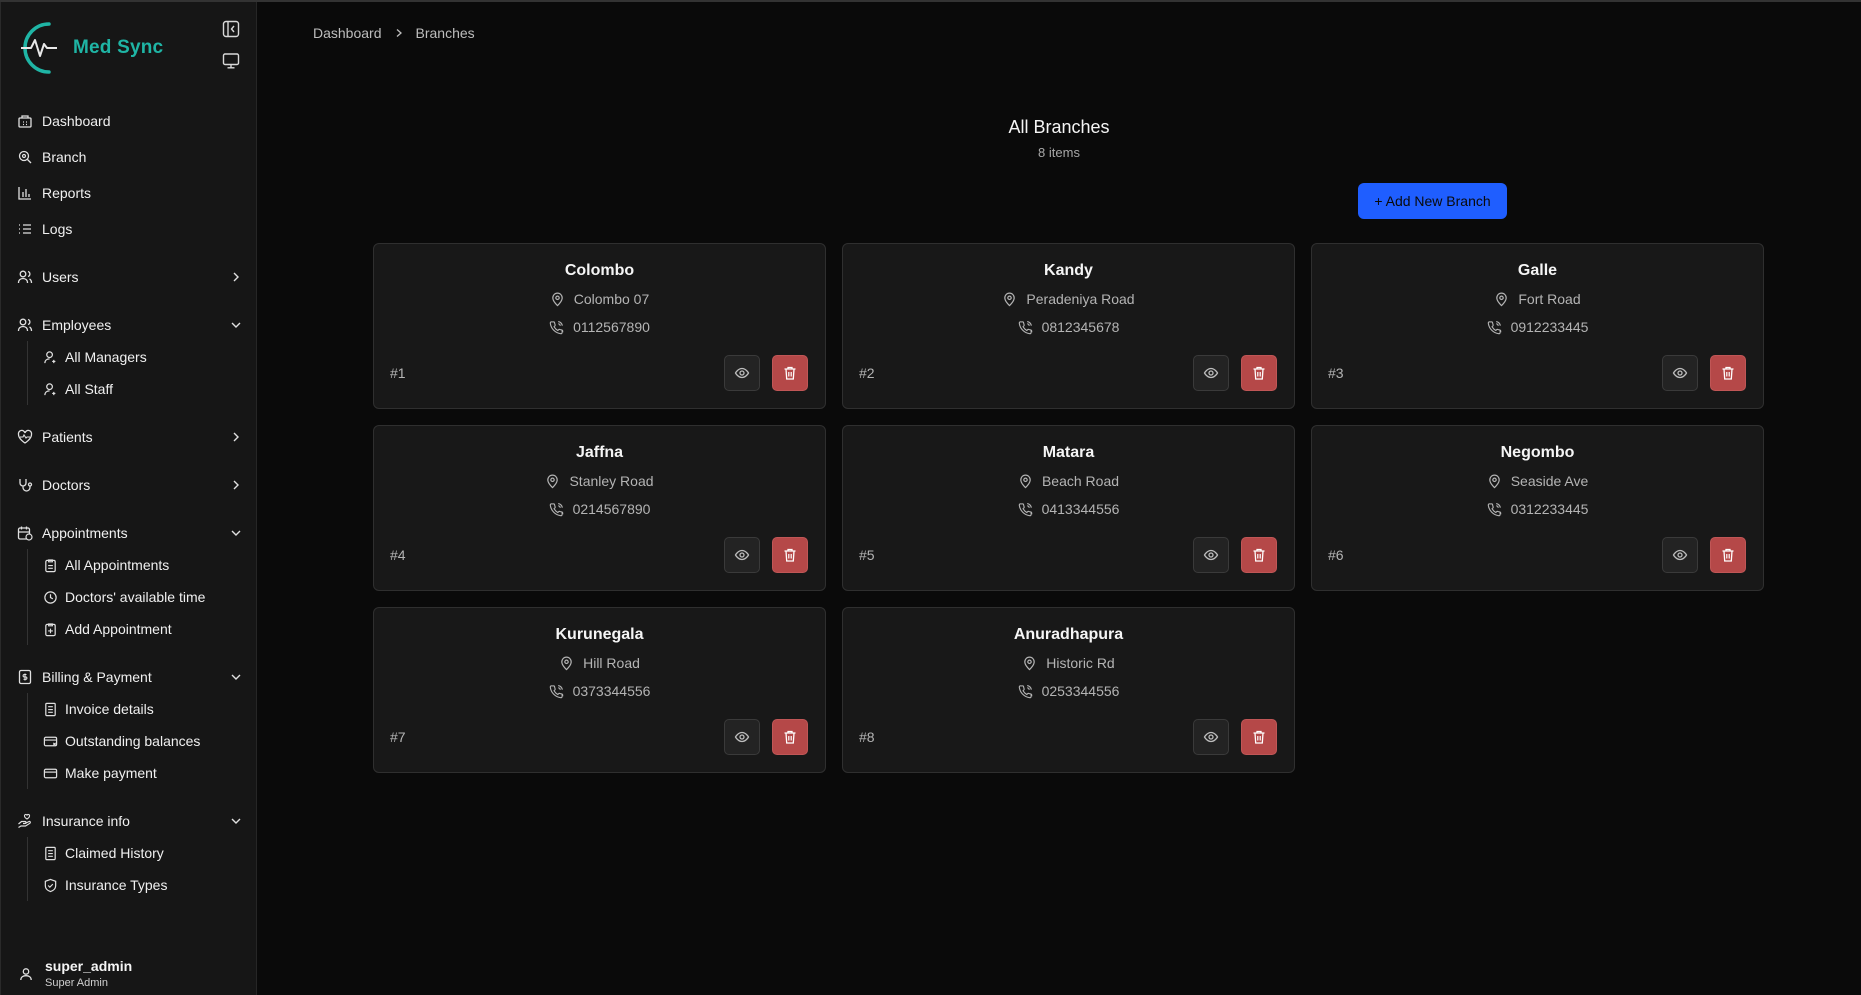  What do you see at coordinates (143, 565) in the screenshot?
I see `sidebar-item-all-appointments: All Appointments` at bounding box center [143, 565].